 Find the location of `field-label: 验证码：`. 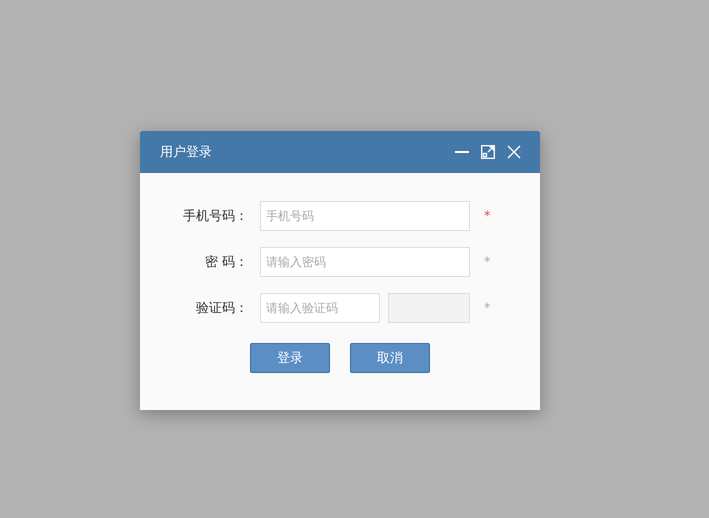

field-label: 验证码： is located at coordinates (221, 308).